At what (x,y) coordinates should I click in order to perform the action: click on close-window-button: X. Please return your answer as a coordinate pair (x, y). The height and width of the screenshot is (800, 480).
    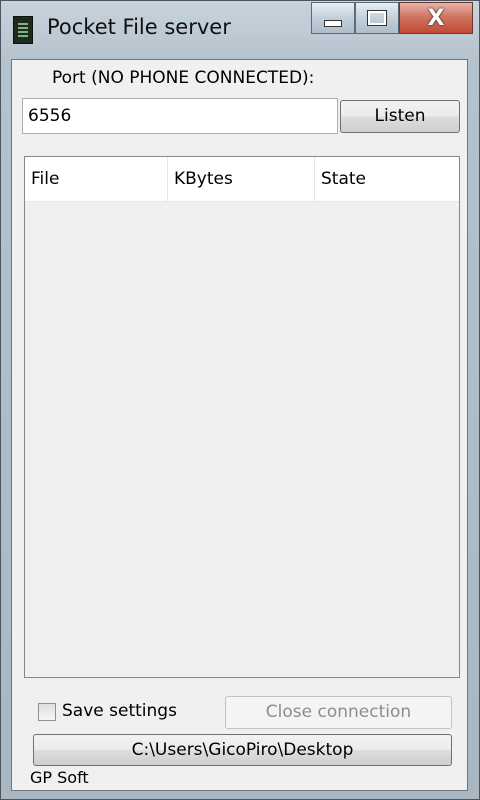
    Looking at the image, I should click on (436, 18).